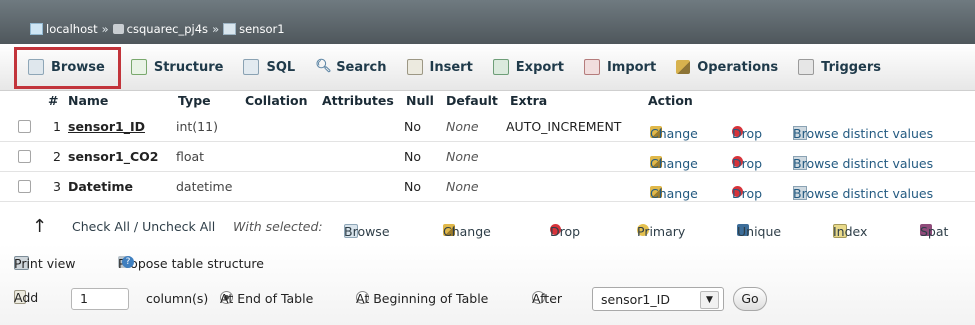  I want to click on tab-label: Export, so click(539, 67).